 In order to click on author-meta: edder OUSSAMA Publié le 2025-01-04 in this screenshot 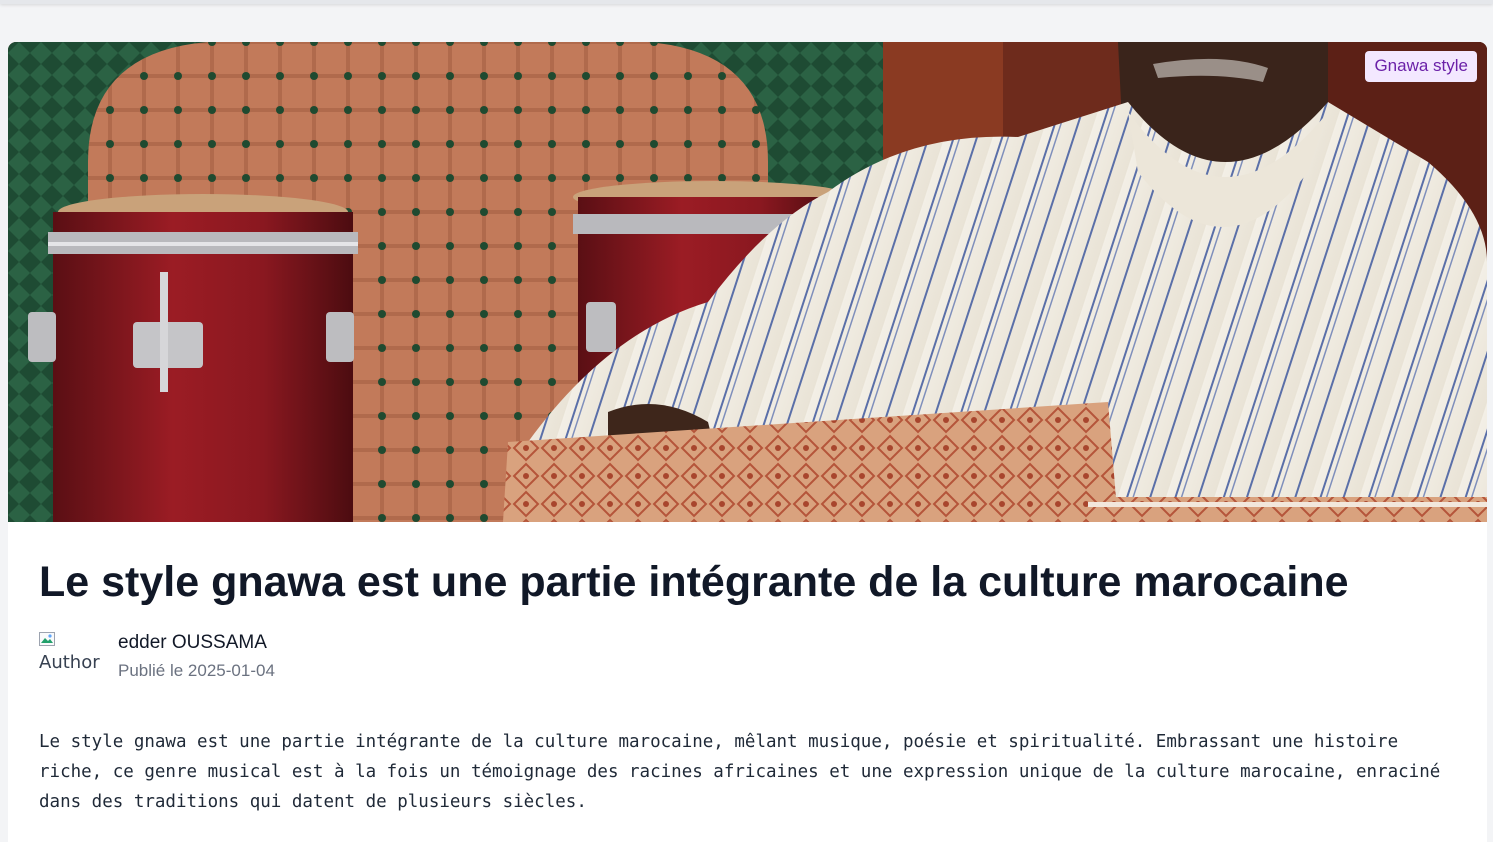, I will do `click(196, 657)`.